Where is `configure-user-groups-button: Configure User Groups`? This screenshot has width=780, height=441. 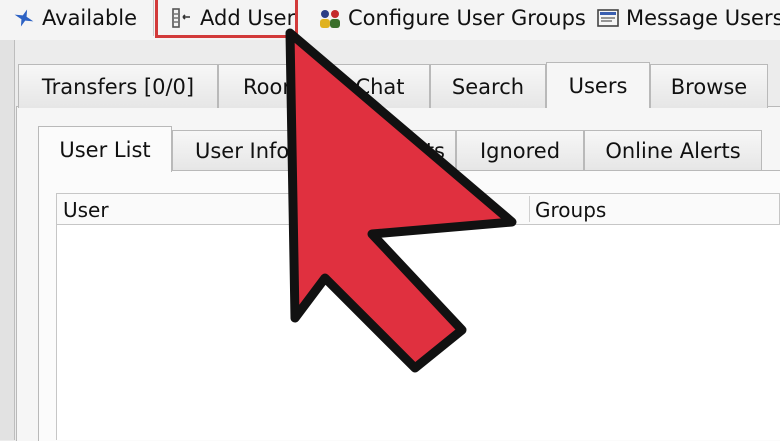
configure-user-groups-button: Configure User Groups is located at coordinates (452, 18).